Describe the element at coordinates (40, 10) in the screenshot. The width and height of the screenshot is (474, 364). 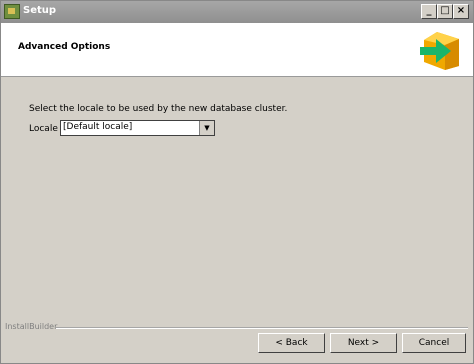
I see `window-title: Setup` at that location.